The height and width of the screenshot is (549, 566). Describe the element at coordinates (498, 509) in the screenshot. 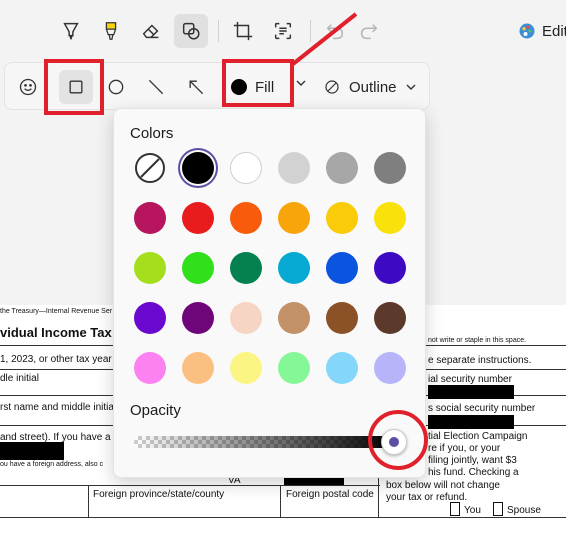

I see `spouse-checkbox` at that location.